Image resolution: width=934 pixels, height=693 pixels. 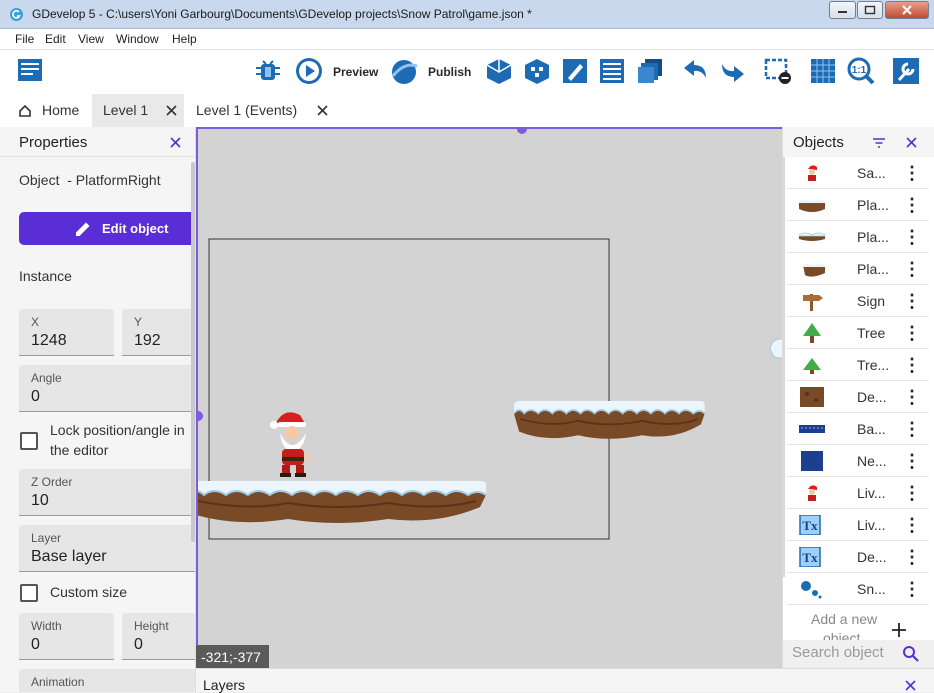 What do you see at coordinates (907, 10) in the screenshot?
I see `close-window-button` at bounding box center [907, 10].